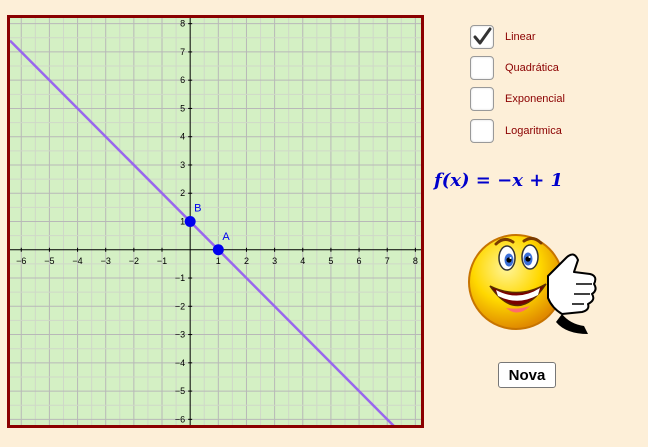  I want to click on logaritmica-checkbox, so click(482, 131).